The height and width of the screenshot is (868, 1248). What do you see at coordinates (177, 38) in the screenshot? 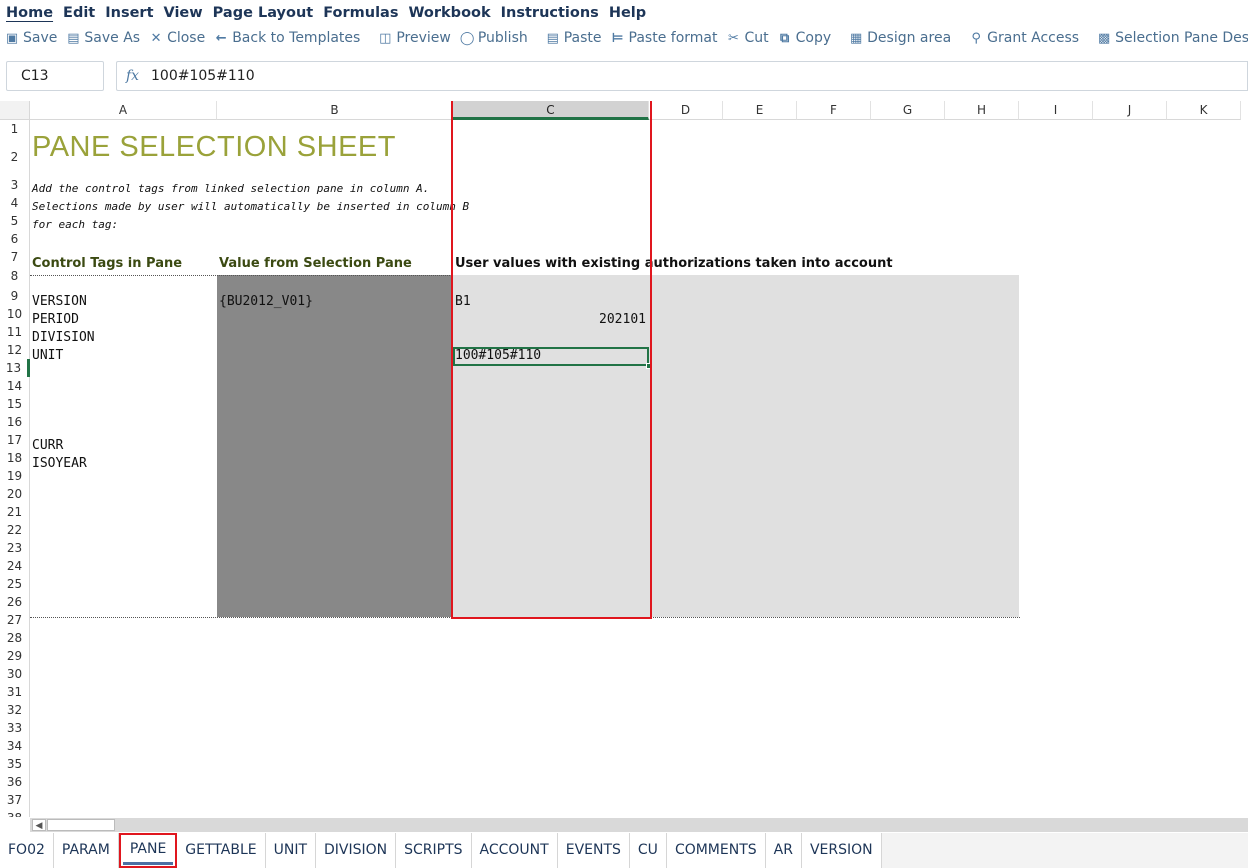
I see `close-button: ✕ Close` at bounding box center [177, 38].